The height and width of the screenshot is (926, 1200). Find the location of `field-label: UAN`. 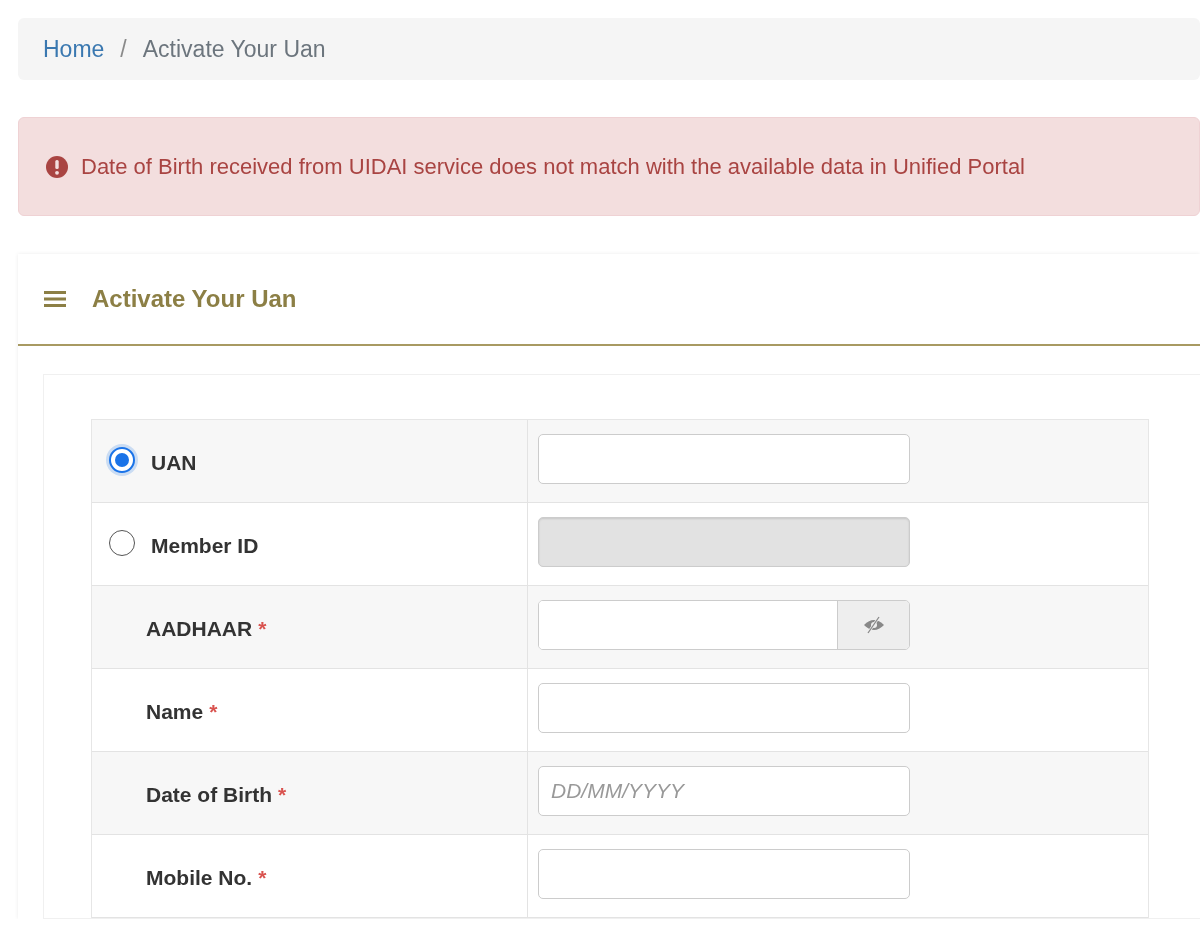

field-label: UAN is located at coordinates (174, 463).